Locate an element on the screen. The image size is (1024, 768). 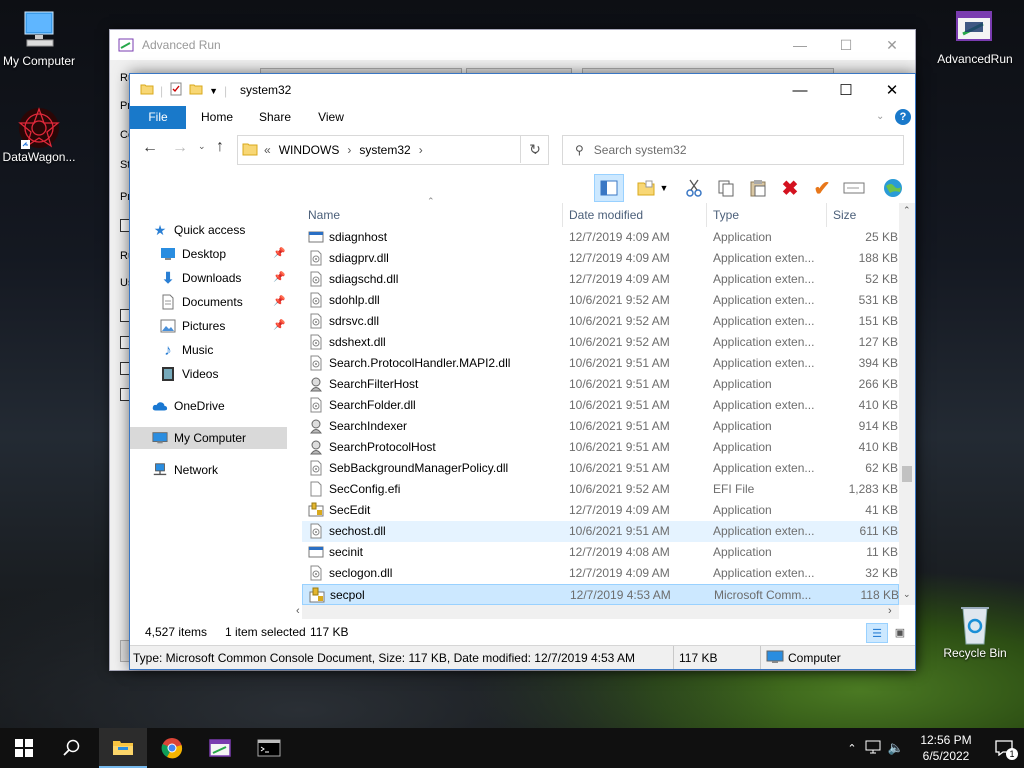
tab-view: View is located at coordinates (331, 117).